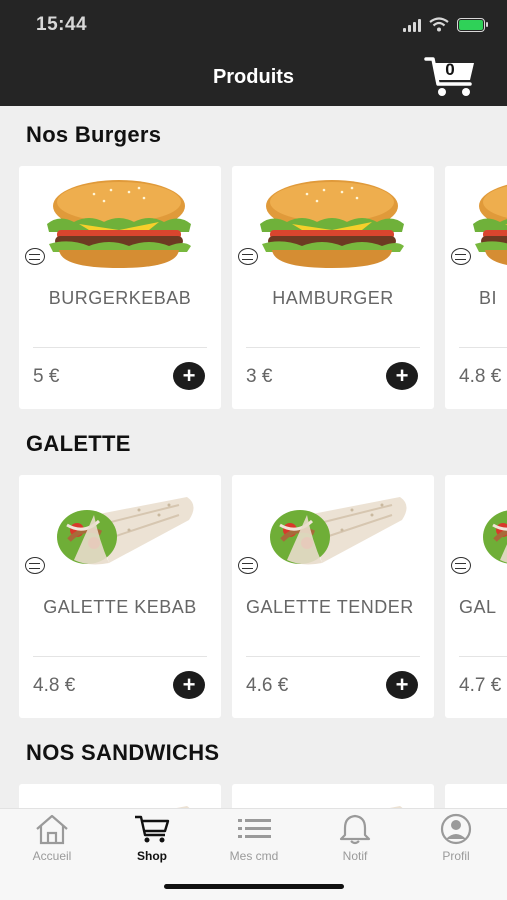  Describe the element at coordinates (472, 24) in the screenshot. I see `battery-icon` at that location.